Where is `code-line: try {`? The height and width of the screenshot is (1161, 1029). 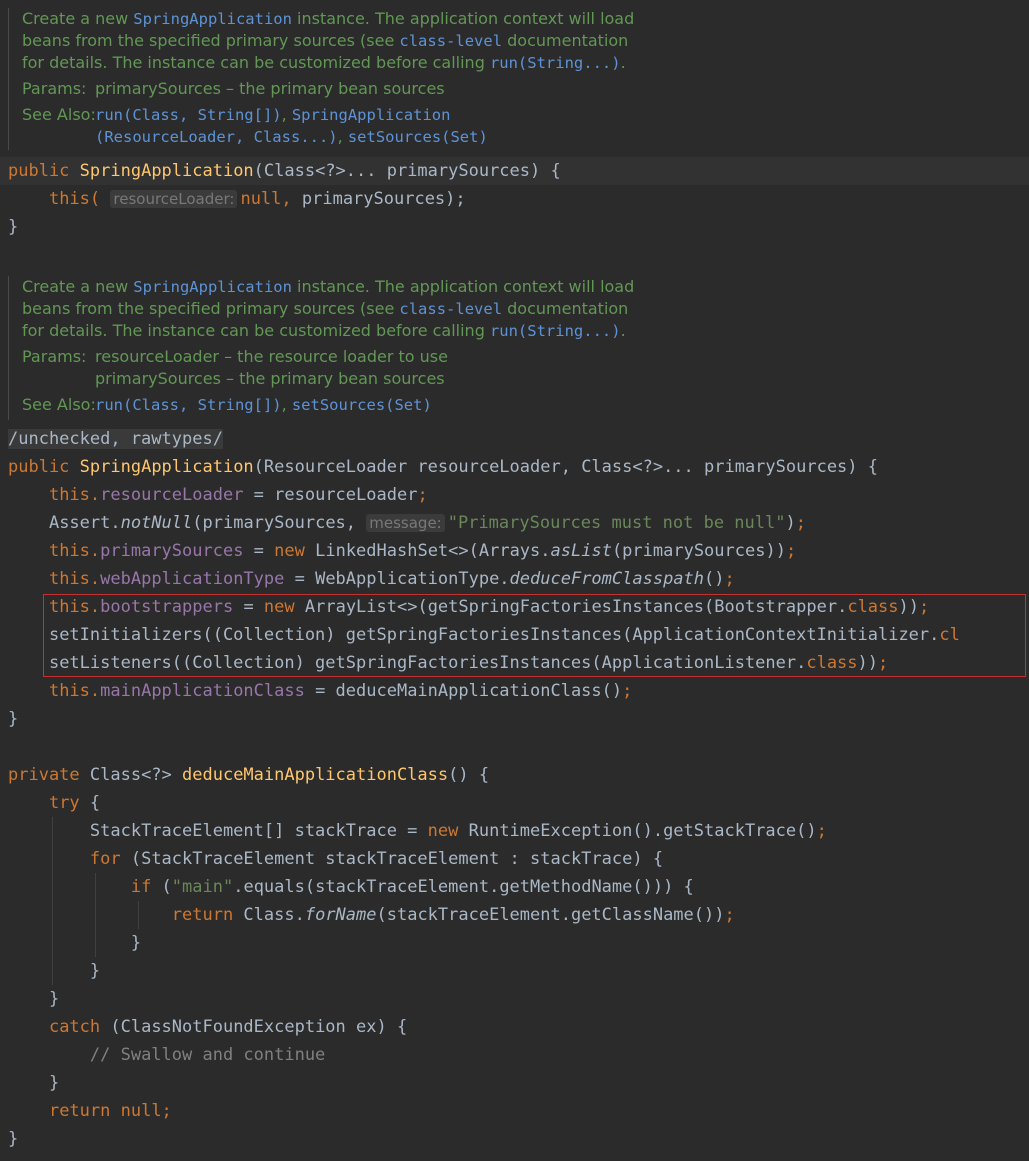 code-line: try { is located at coordinates (54, 803).